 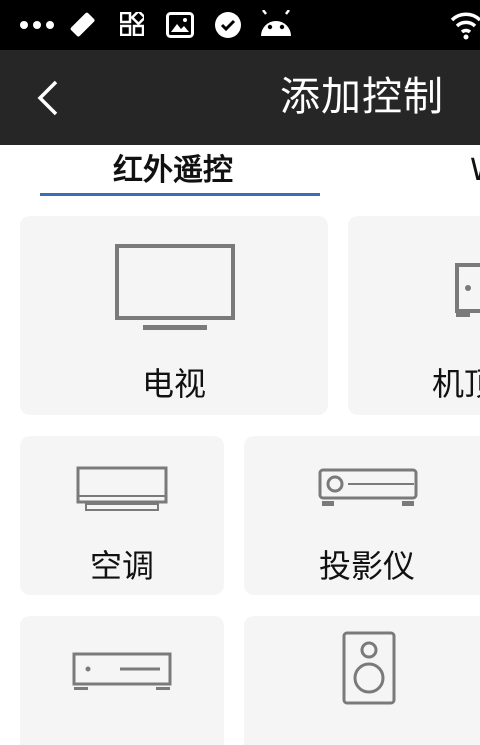 What do you see at coordinates (467, 290) in the screenshot?
I see `set-top-box-icon` at bounding box center [467, 290].